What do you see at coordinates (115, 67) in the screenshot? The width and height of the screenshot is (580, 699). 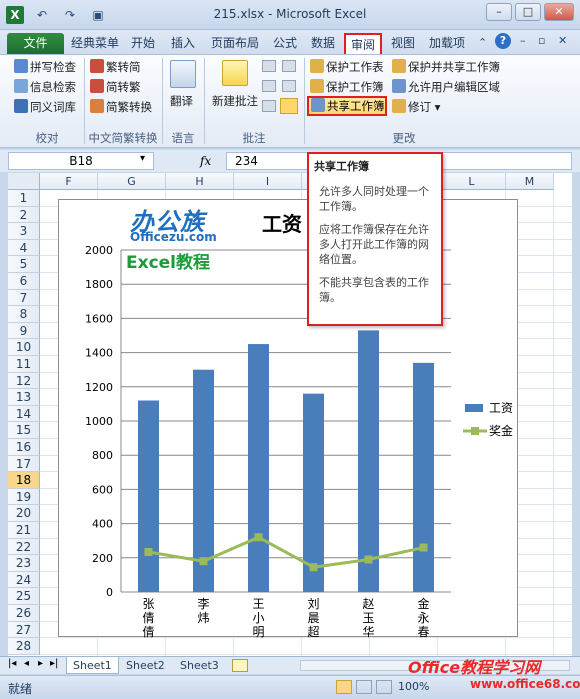 I see `trad-to-simp-button: 繁转简` at bounding box center [115, 67].